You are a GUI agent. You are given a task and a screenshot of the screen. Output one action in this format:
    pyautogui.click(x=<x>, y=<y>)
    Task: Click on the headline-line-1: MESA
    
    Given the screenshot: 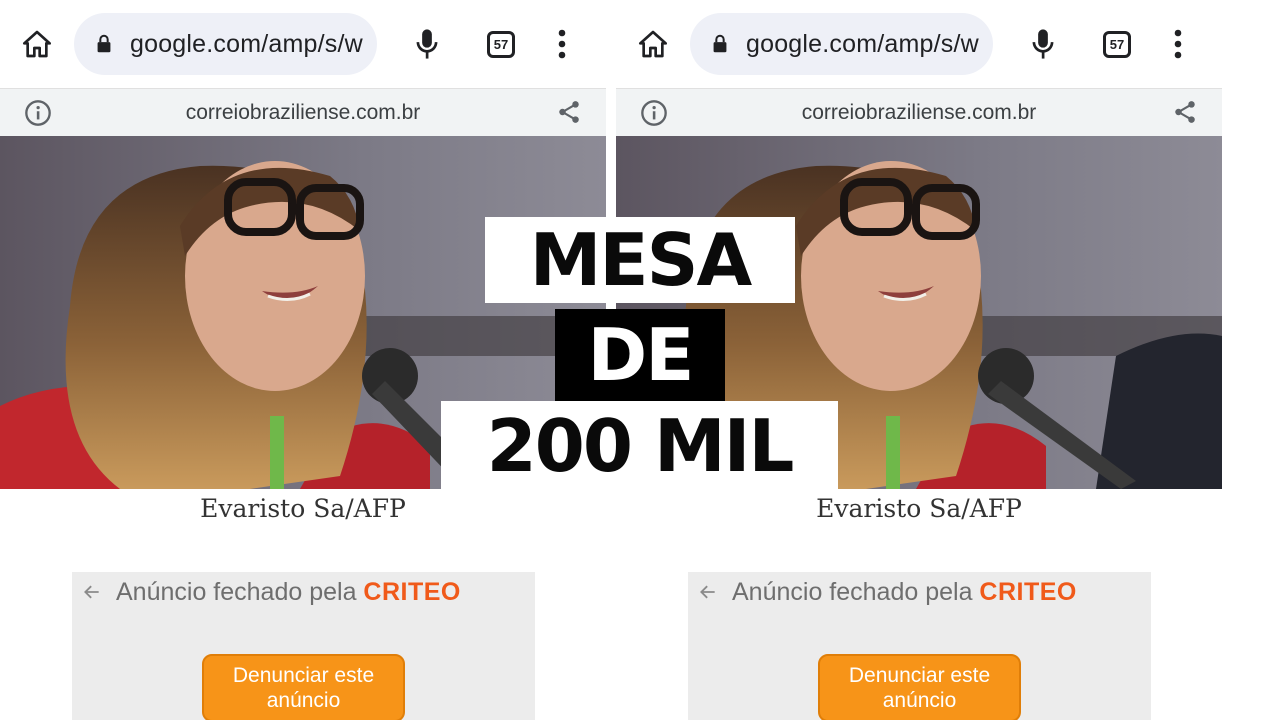 What is the action you would take?
    pyautogui.click(x=640, y=260)
    